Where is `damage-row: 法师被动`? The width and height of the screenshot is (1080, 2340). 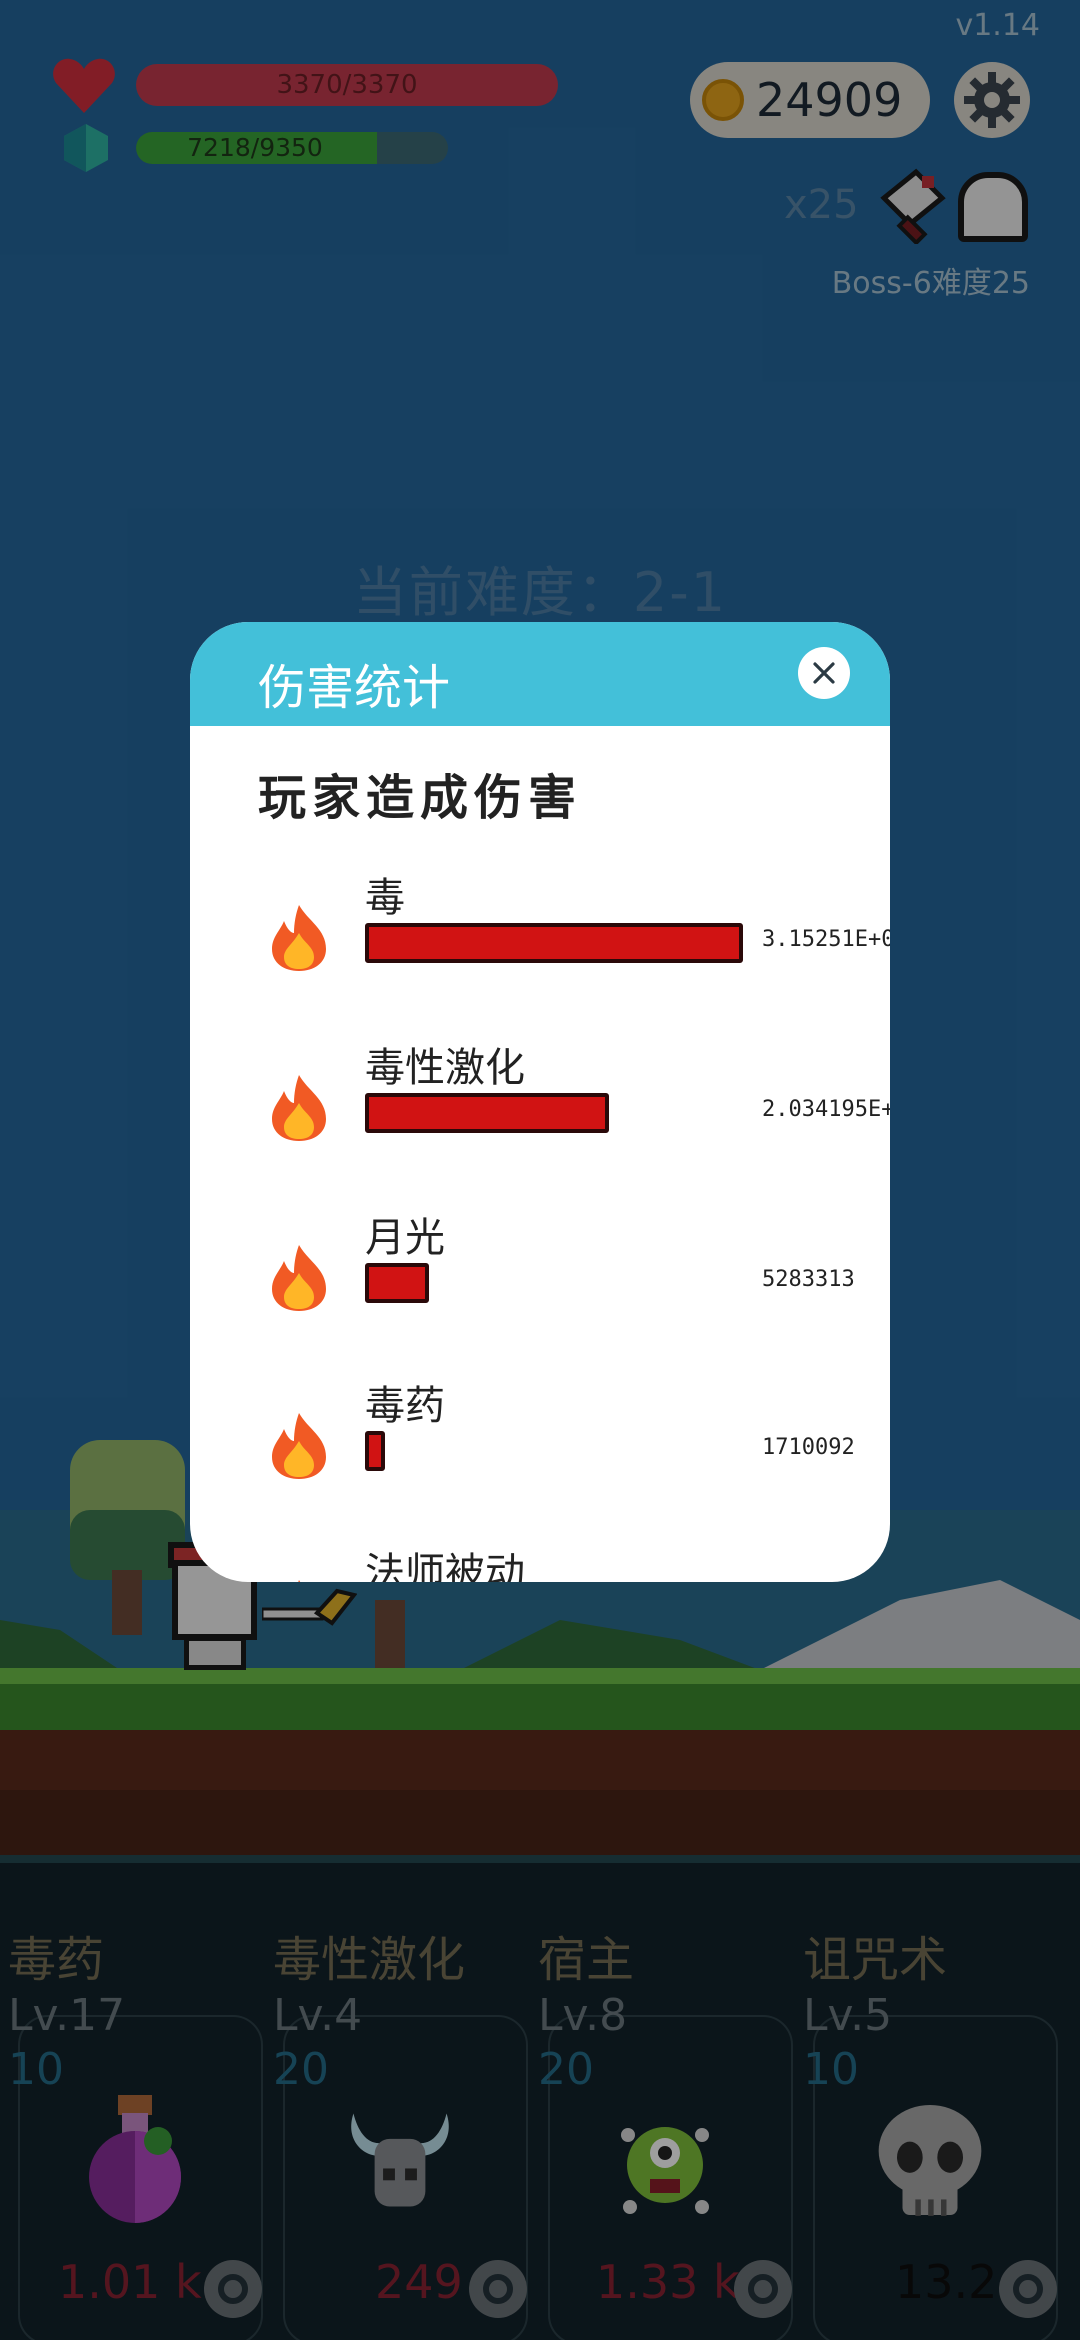
damage-row: 法师被动 is located at coordinates (540, 1561).